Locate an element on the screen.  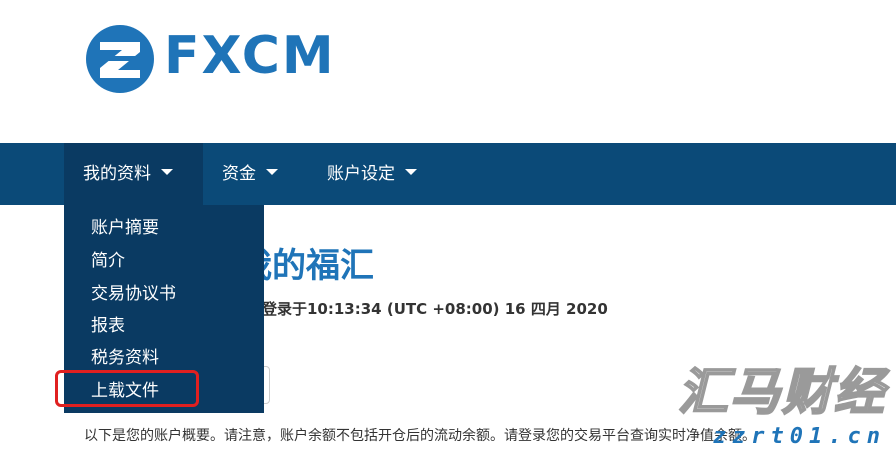
nav-item-my-profile: 我的资料 is located at coordinates (133, 174).